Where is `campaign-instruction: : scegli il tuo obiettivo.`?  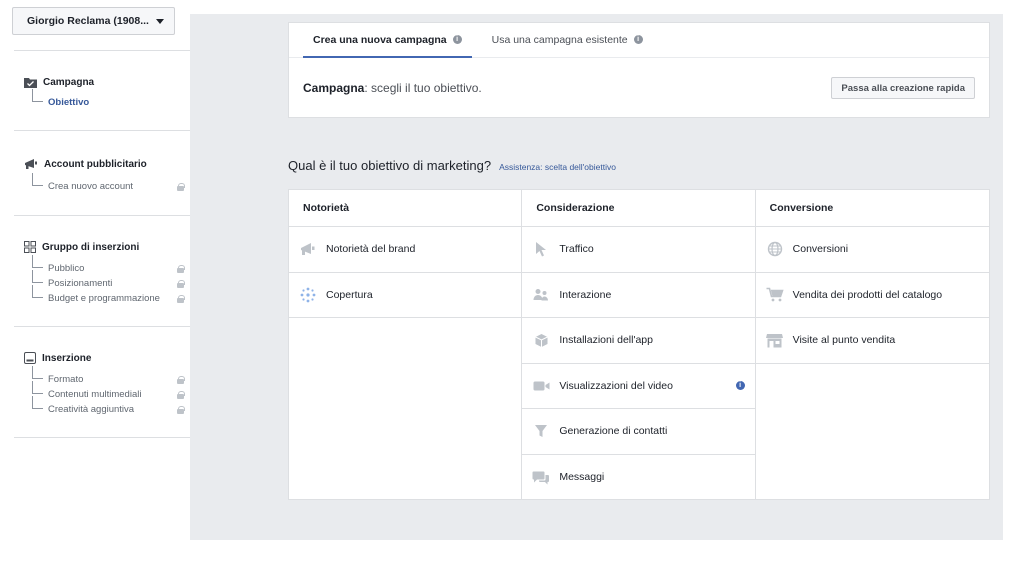
campaign-instruction: : scegli il tuo obiettivo. is located at coordinates (423, 88).